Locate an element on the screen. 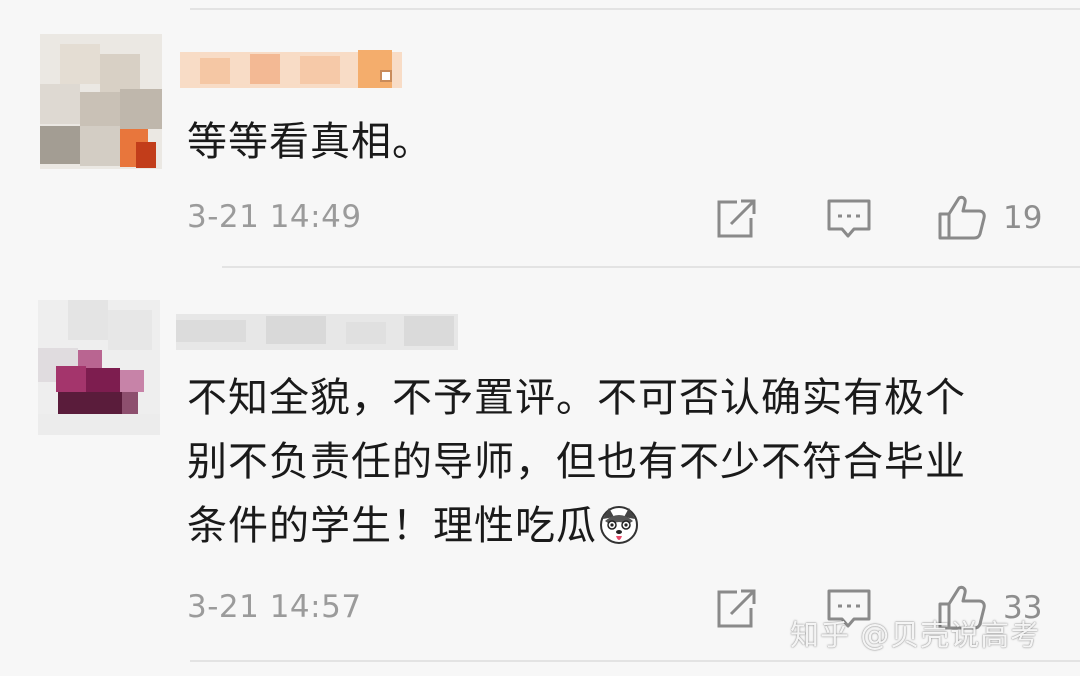 The height and width of the screenshot is (676, 1080). comment-text-line: 条件的学生！理性吃瓜 is located at coordinates (392, 526).